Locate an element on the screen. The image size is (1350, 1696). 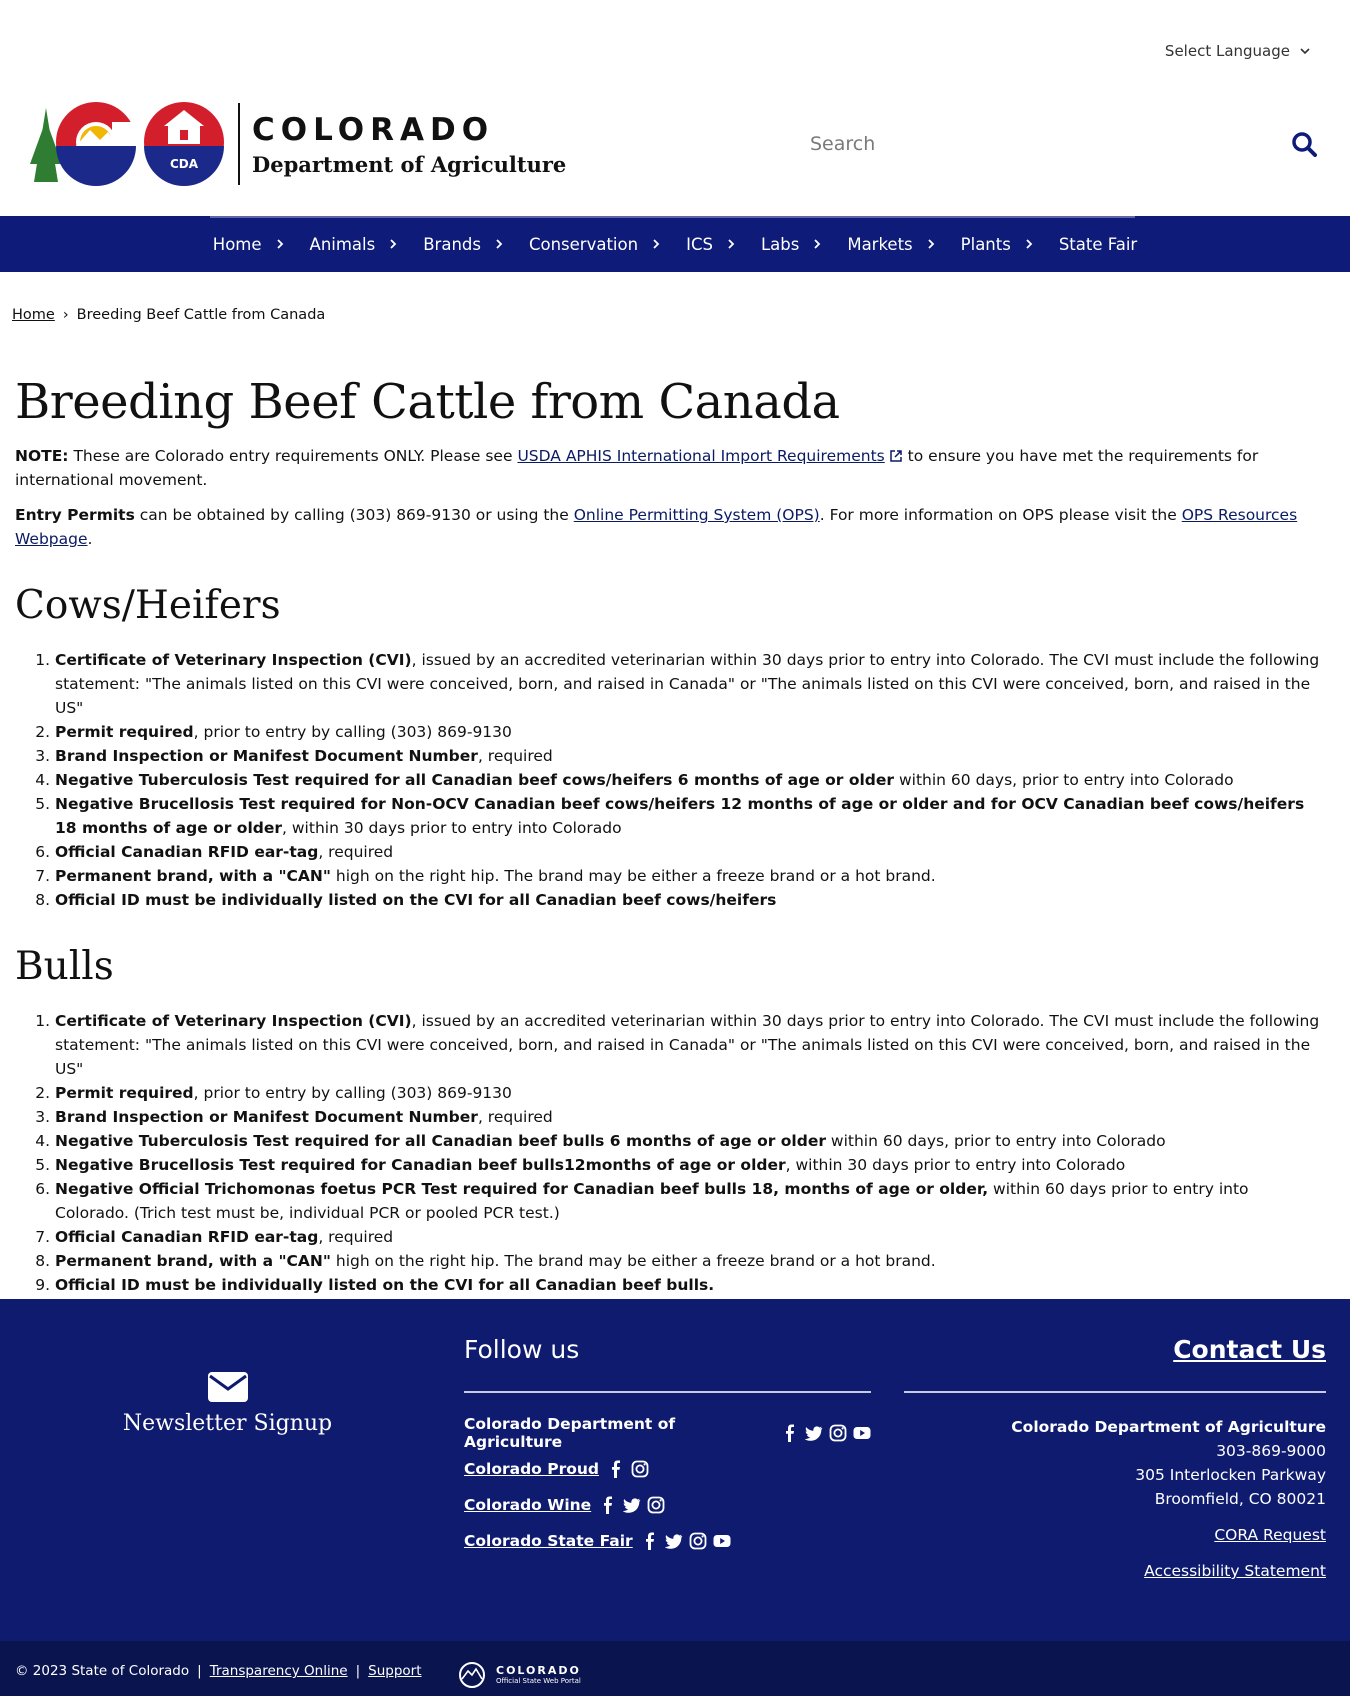
social-label: Colorado Department of Agriculture is located at coordinates (570, 1433).